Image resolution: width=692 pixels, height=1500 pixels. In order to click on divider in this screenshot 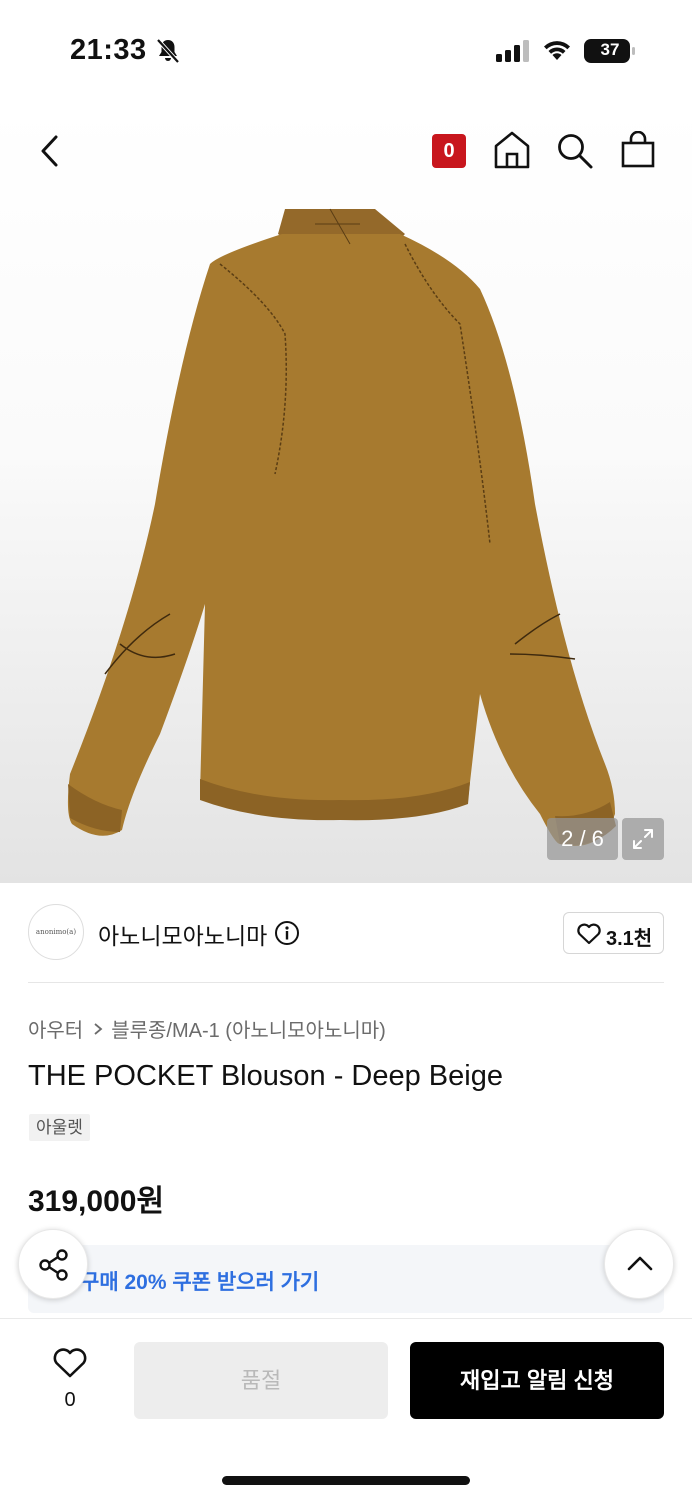, I will do `click(346, 982)`.